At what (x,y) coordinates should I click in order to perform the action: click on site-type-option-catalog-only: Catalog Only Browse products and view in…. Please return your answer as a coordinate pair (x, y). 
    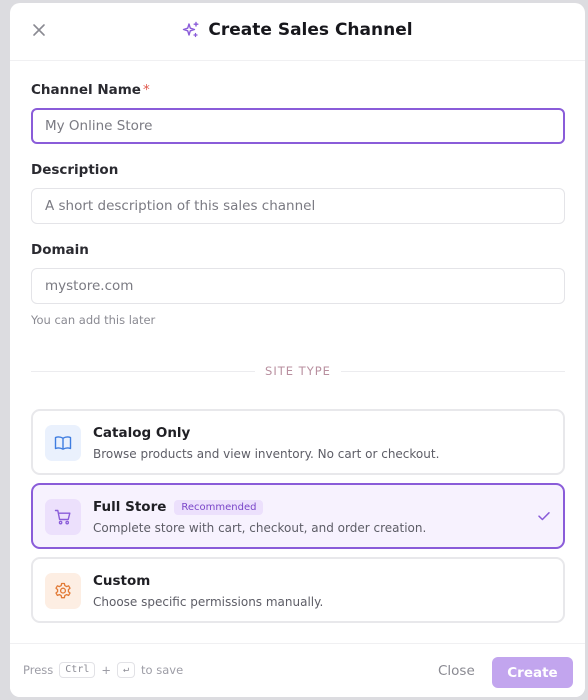
    Looking at the image, I should click on (298, 442).